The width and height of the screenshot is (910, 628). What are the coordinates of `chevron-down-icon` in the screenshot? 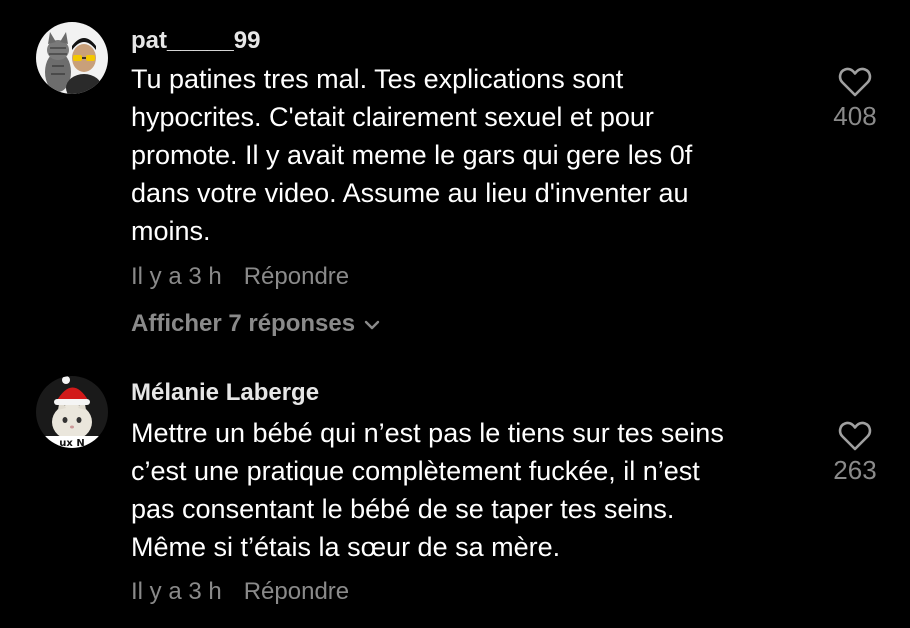 It's located at (372, 324).